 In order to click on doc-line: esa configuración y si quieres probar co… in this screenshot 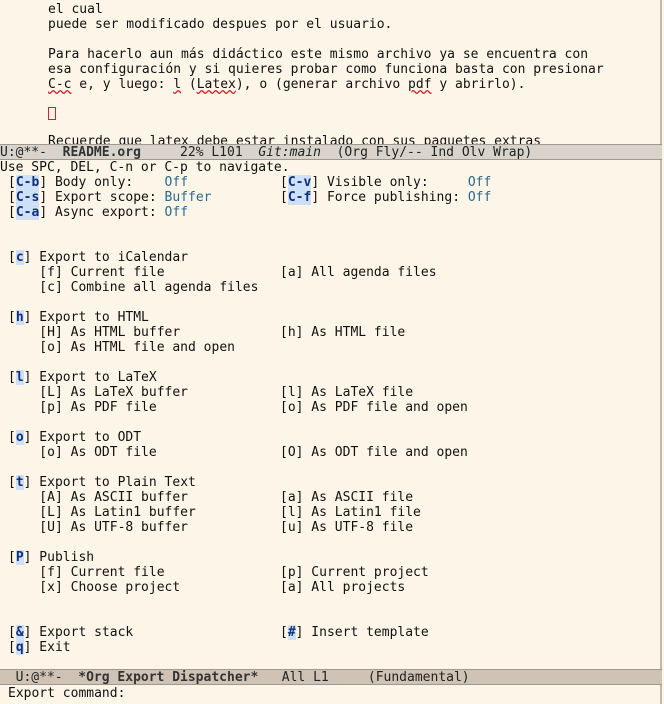, I will do `click(326, 69)`.